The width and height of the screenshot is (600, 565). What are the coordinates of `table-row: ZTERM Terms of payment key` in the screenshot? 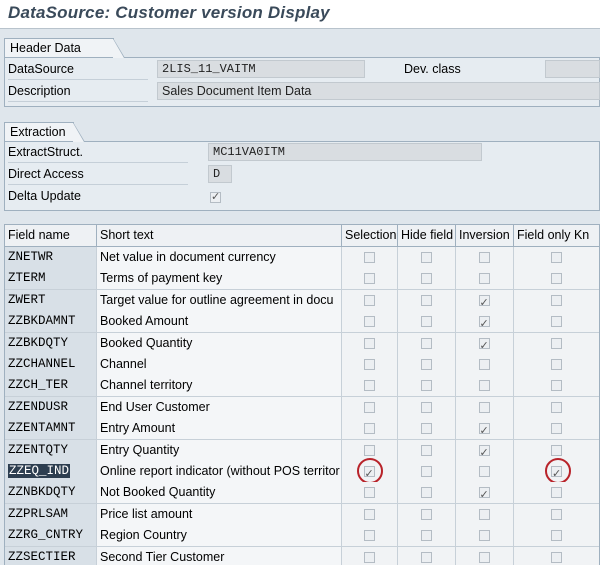 It's located at (302, 279).